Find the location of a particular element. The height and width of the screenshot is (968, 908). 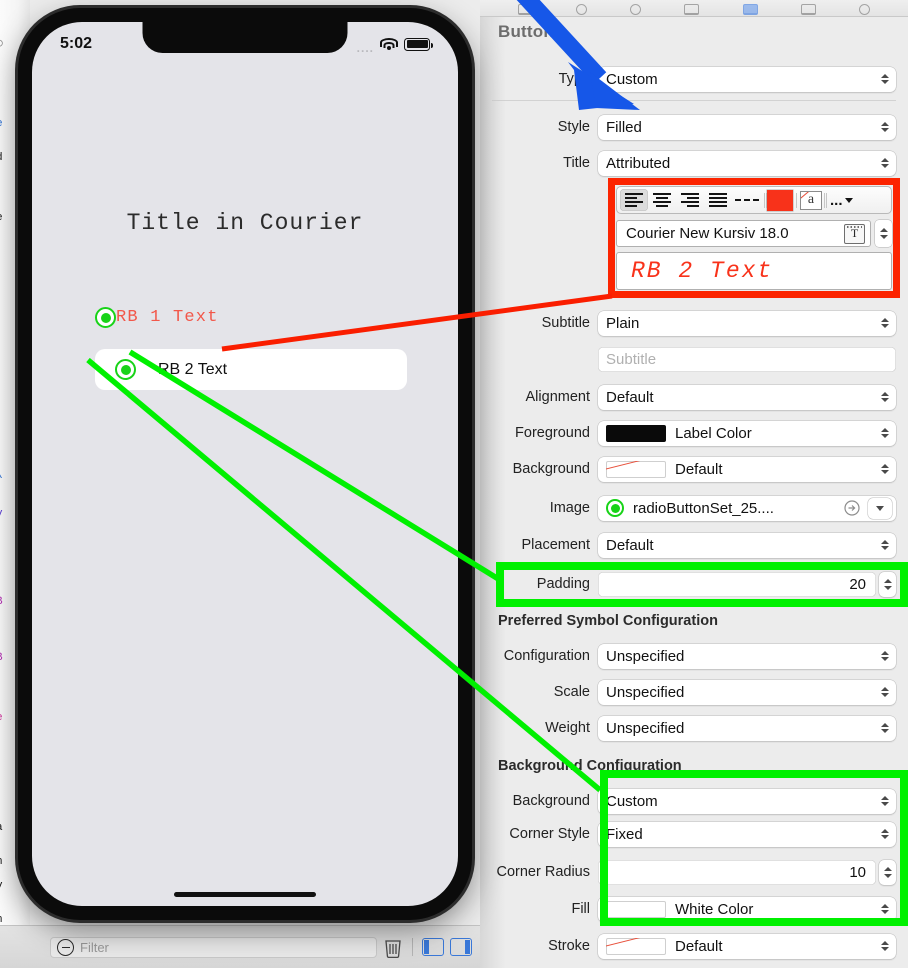

label-padding: Padding is located at coordinates (563, 584).